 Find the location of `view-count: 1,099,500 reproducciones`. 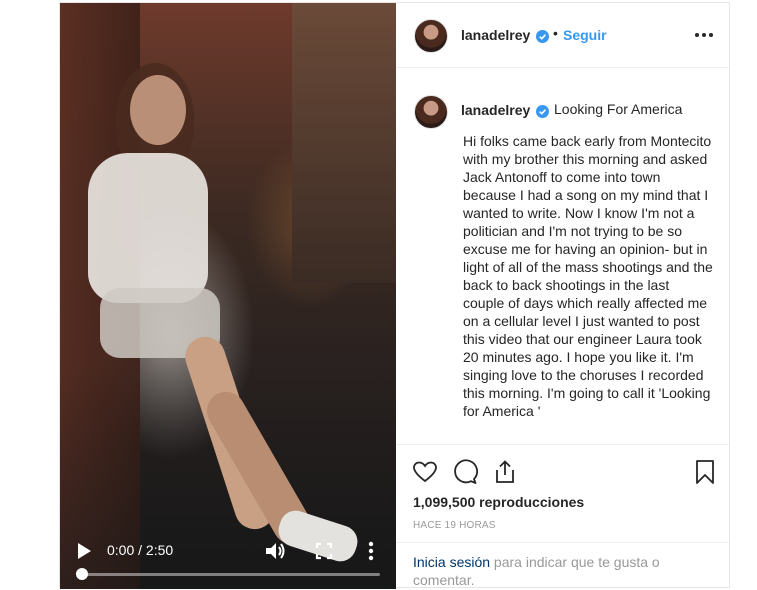

view-count: 1,099,500 reproducciones is located at coordinates (498, 502).